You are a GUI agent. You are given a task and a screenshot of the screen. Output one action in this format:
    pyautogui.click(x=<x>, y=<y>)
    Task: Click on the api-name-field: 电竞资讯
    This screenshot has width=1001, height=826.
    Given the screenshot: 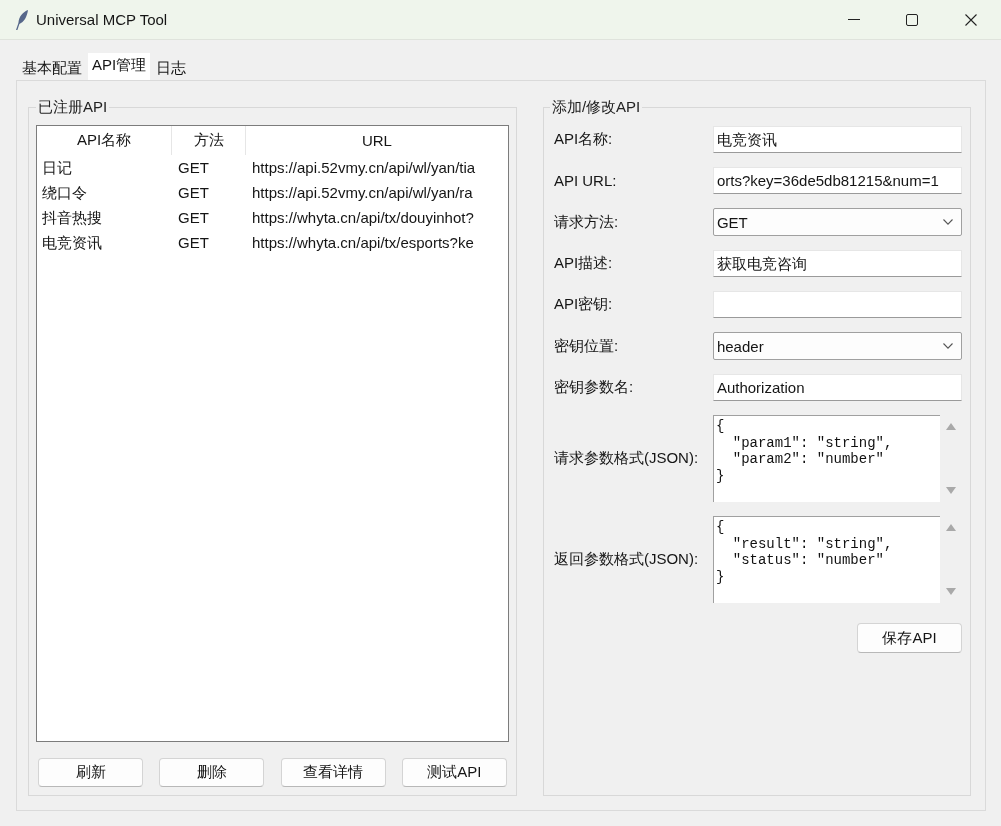 What is the action you would take?
    pyautogui.click(x=837, y=139)
    